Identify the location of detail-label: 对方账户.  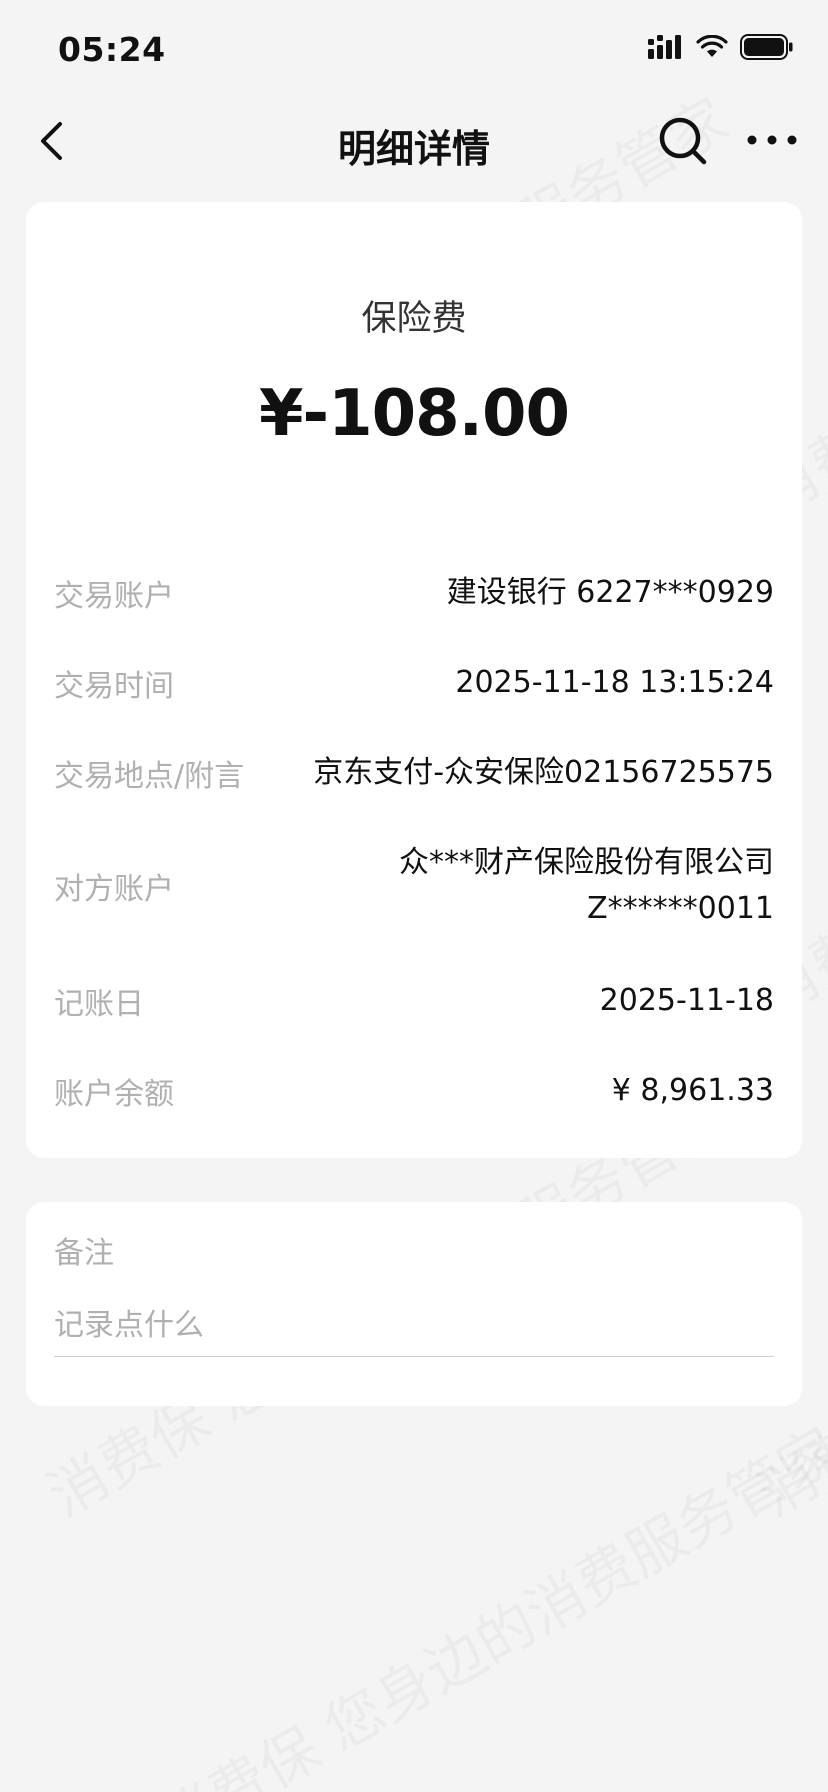
(114, 889).